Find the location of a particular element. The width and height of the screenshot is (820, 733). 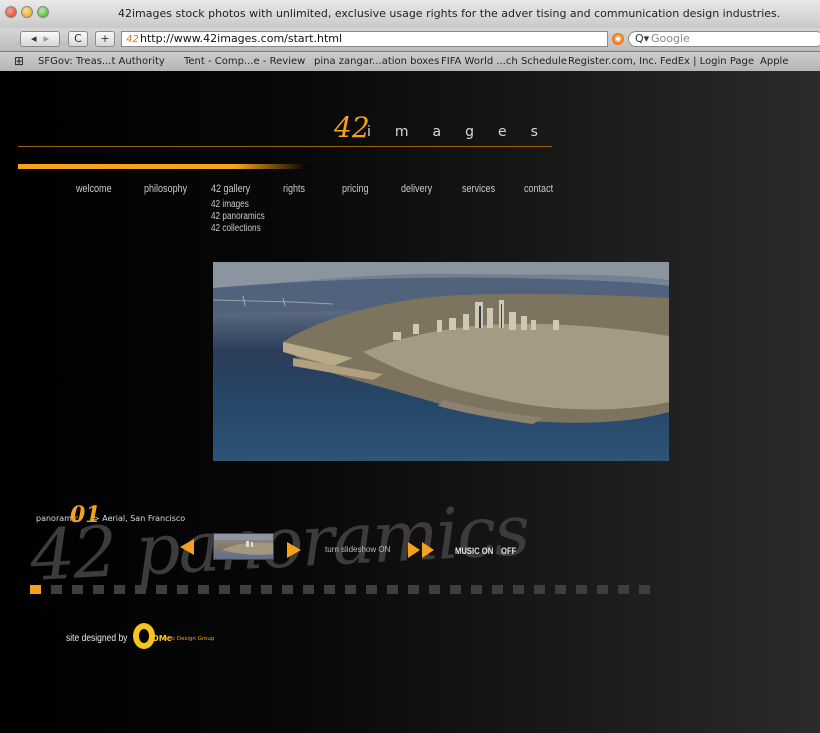

search-icon: Q▾ is located at coordinates (642, 38).